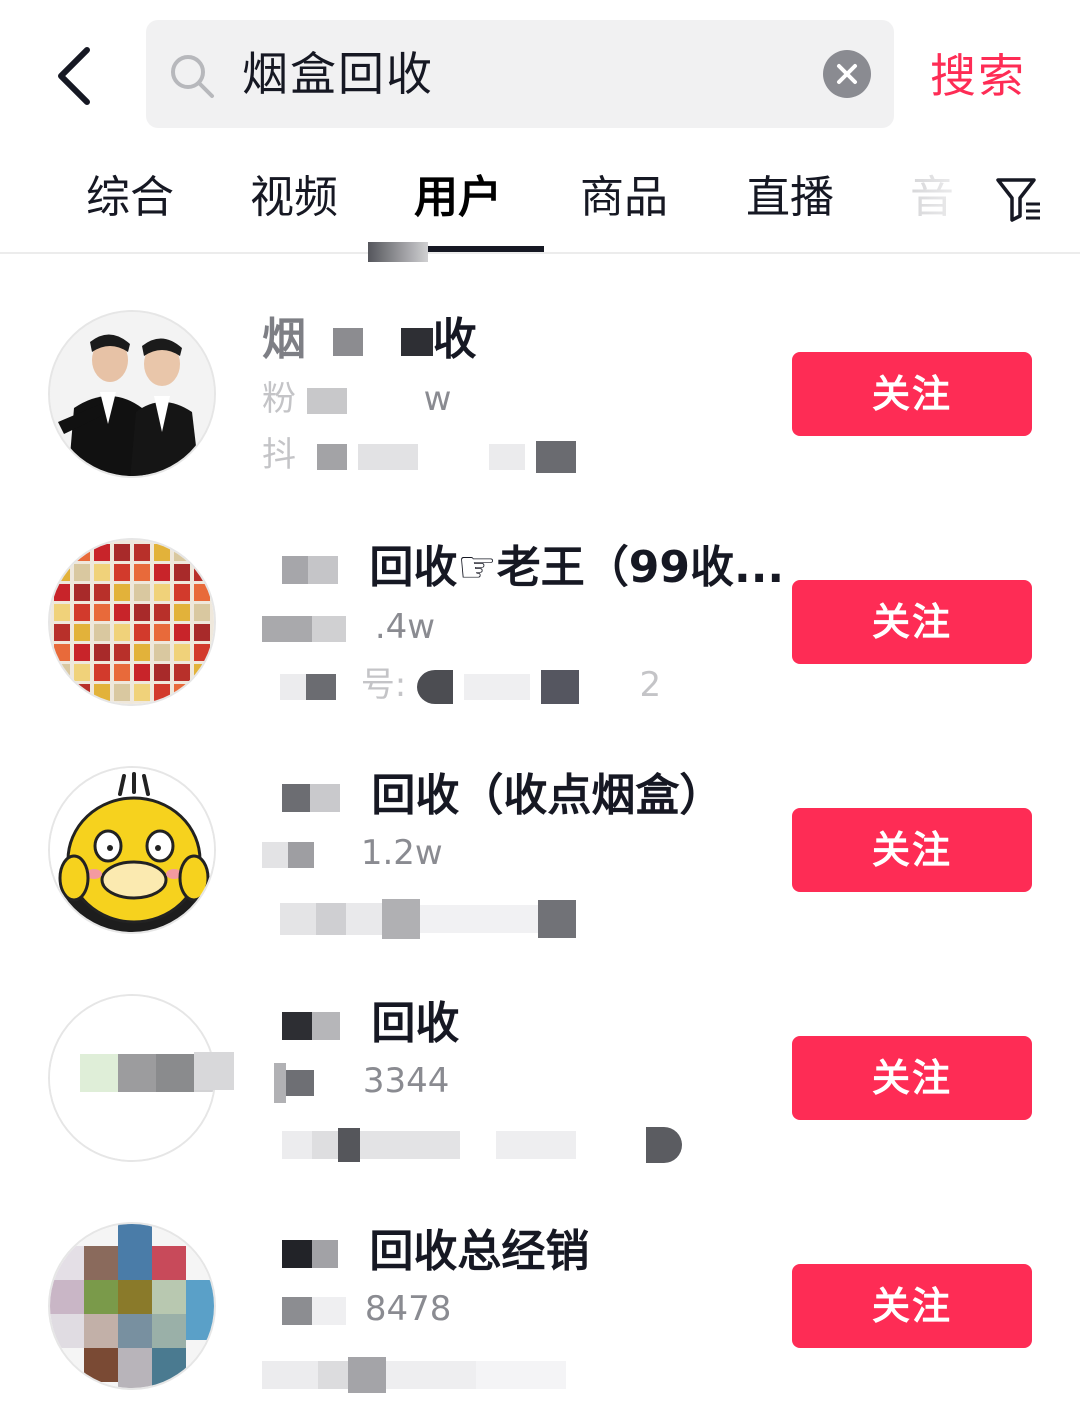  What do you see at coordinates (790, 200) in the screenshot?
I see `tab-live: 直播` at bounding box center [790, 200].